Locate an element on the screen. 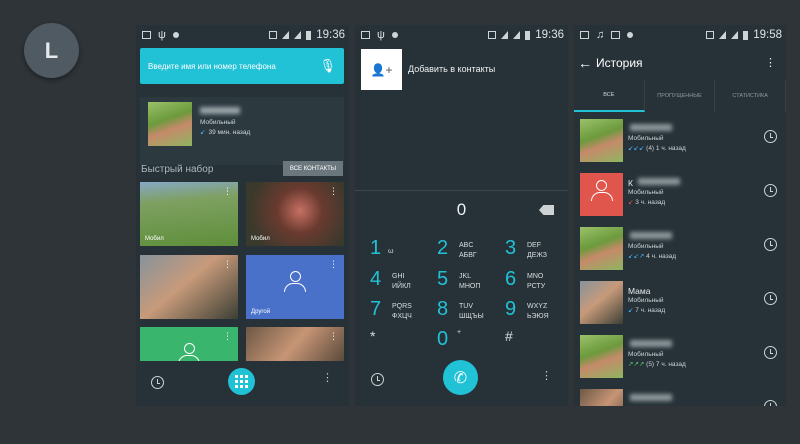  battery-icon is located at coordinates (309, 35).